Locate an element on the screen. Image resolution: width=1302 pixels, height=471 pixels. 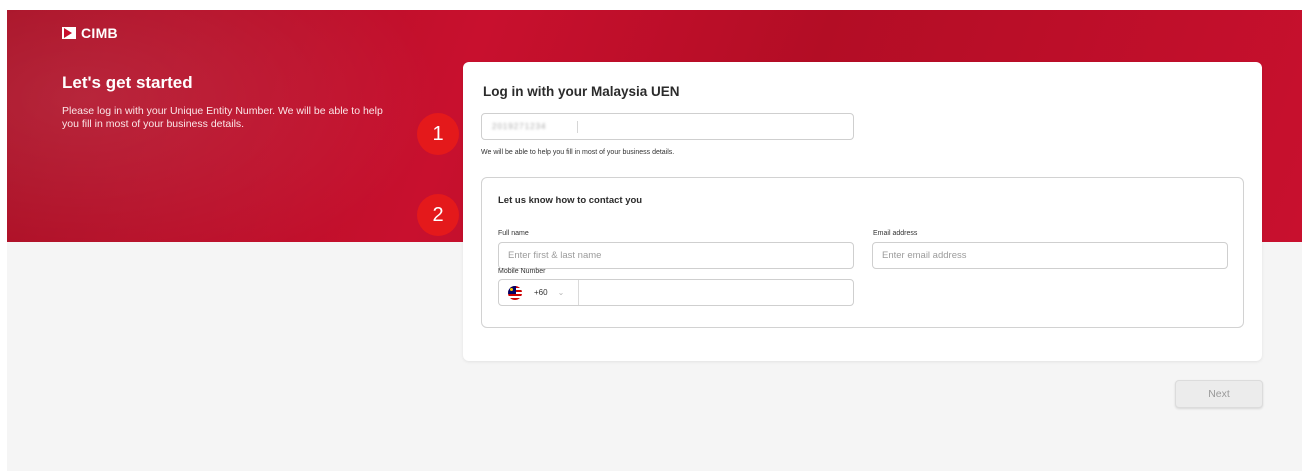
step-2-badge: 2 is located at coordinates (438, 215).